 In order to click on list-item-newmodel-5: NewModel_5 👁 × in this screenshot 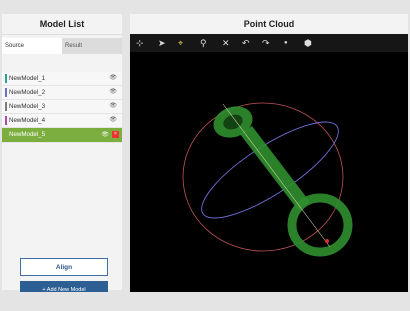, I will do `click(62, 135)`.